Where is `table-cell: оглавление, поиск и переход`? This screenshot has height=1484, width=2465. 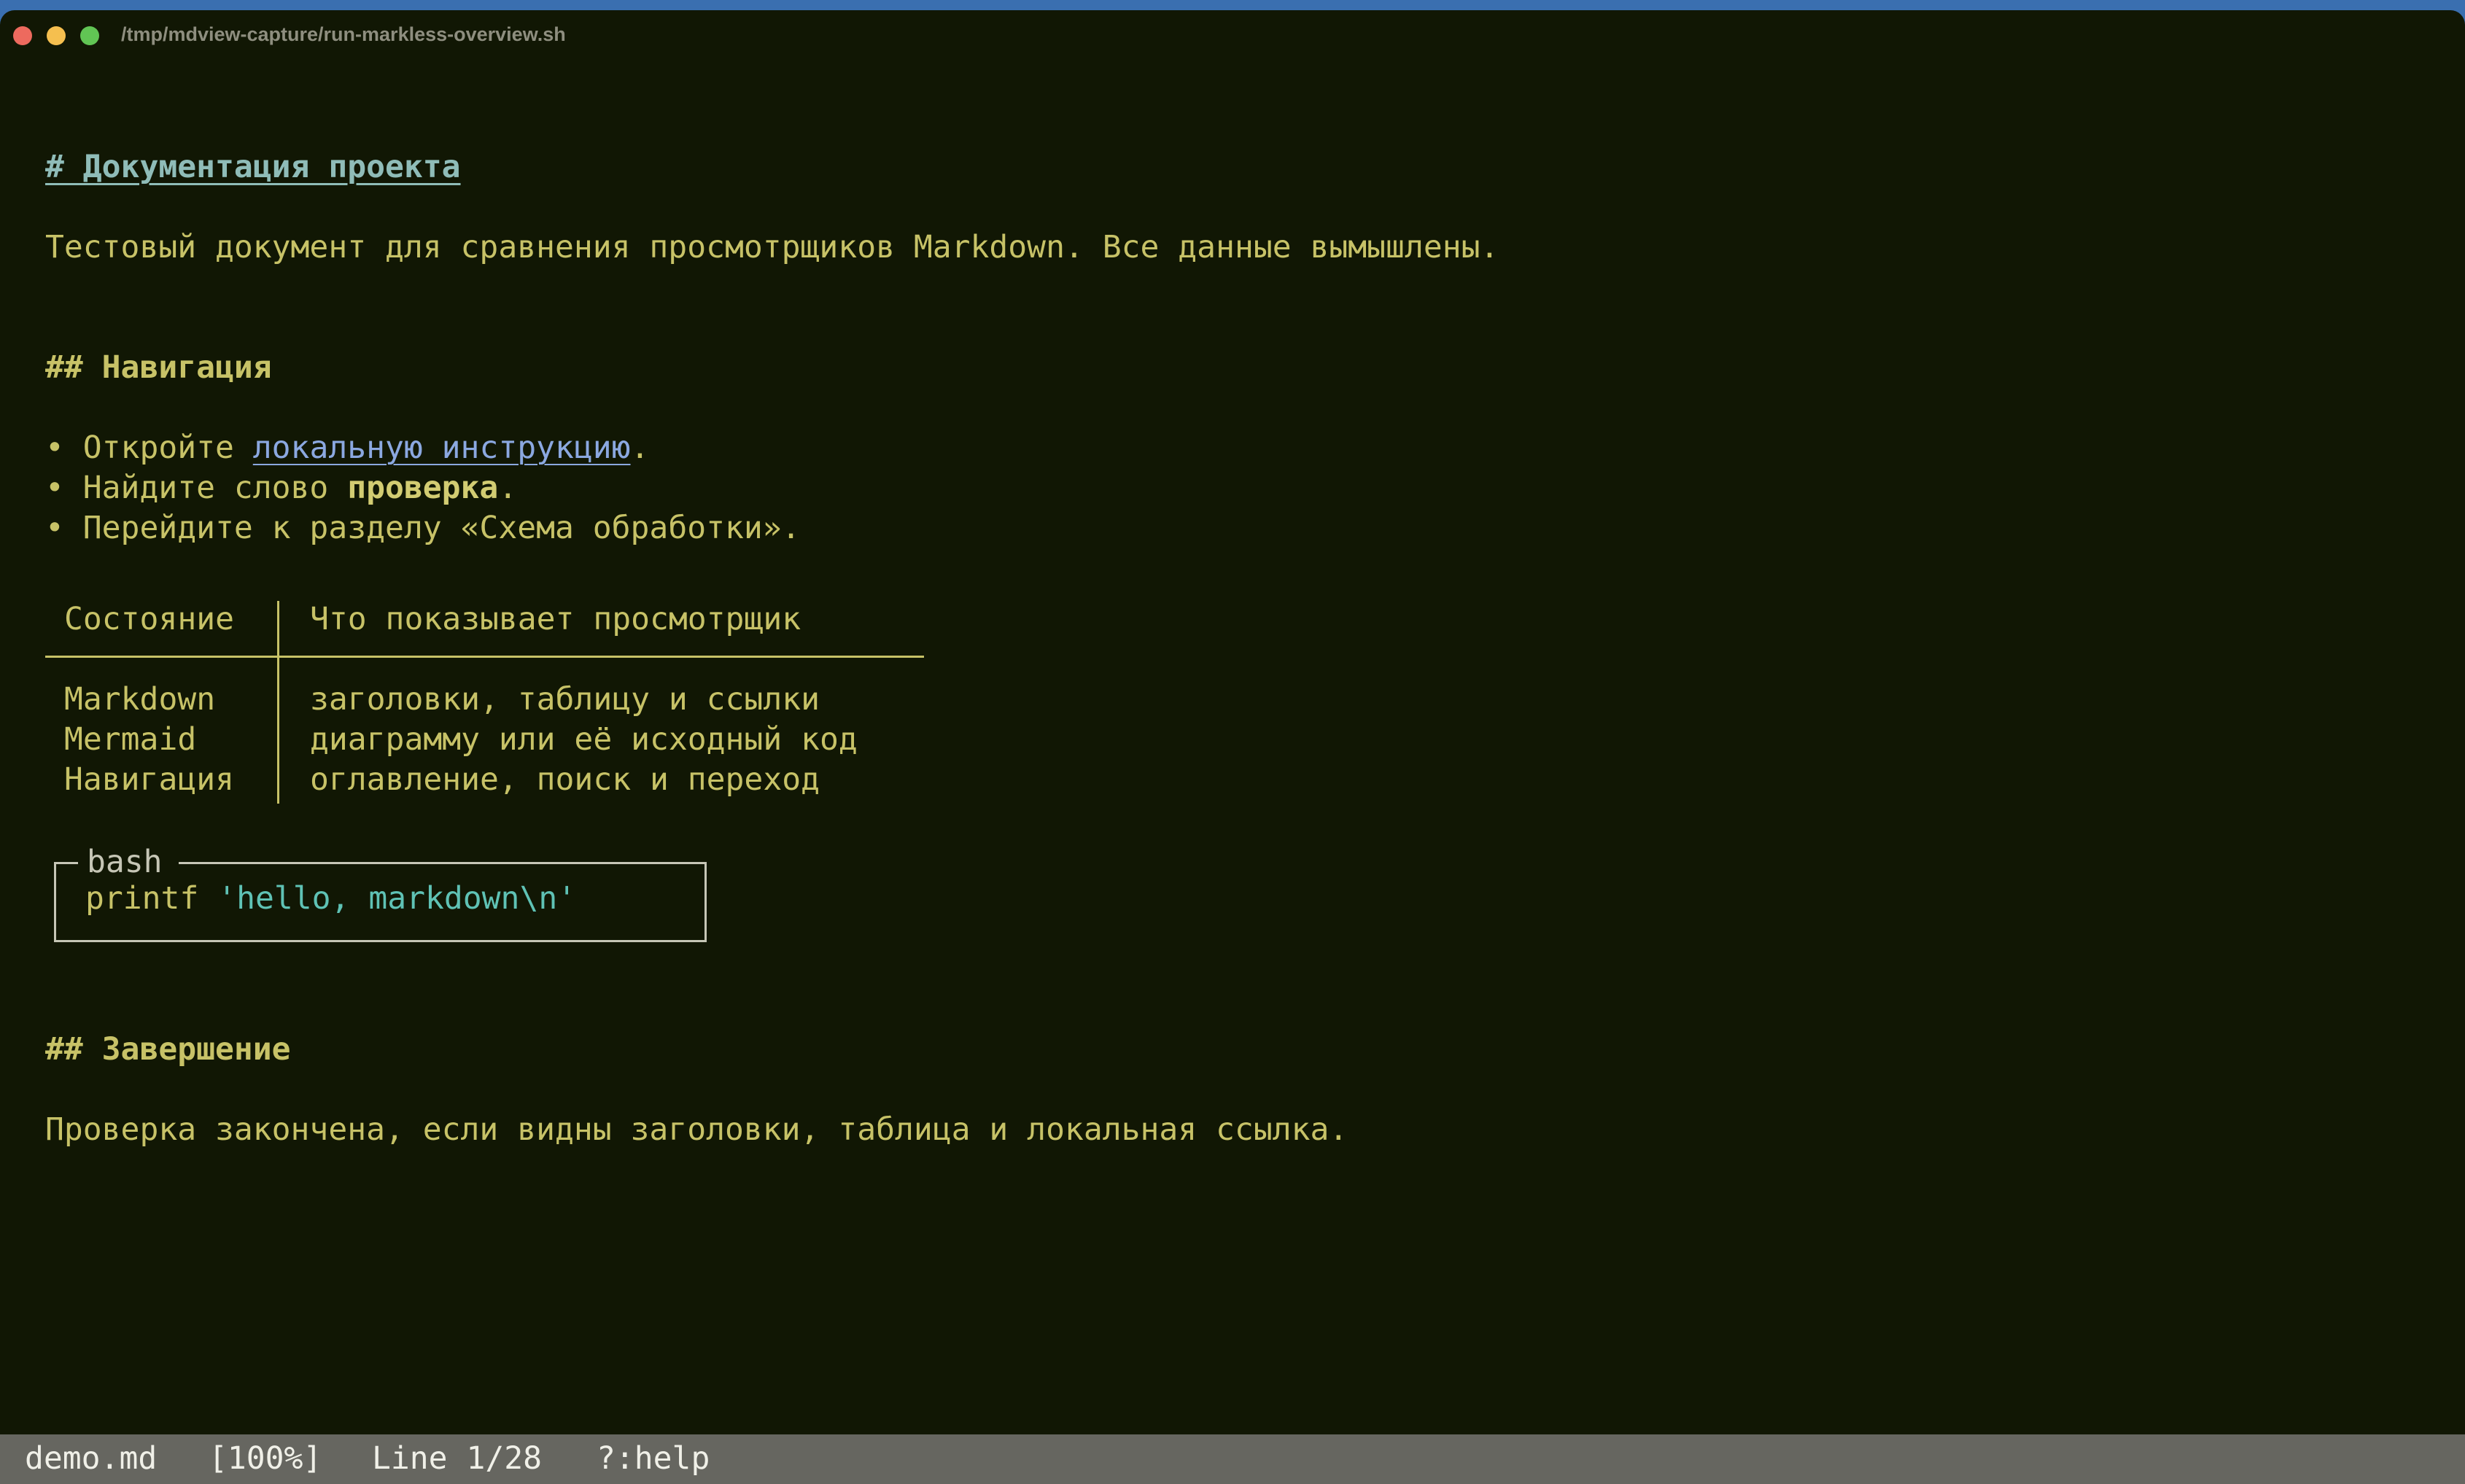
table-cell: оглавление, поиск и переход is located at coordinates (565, 779).